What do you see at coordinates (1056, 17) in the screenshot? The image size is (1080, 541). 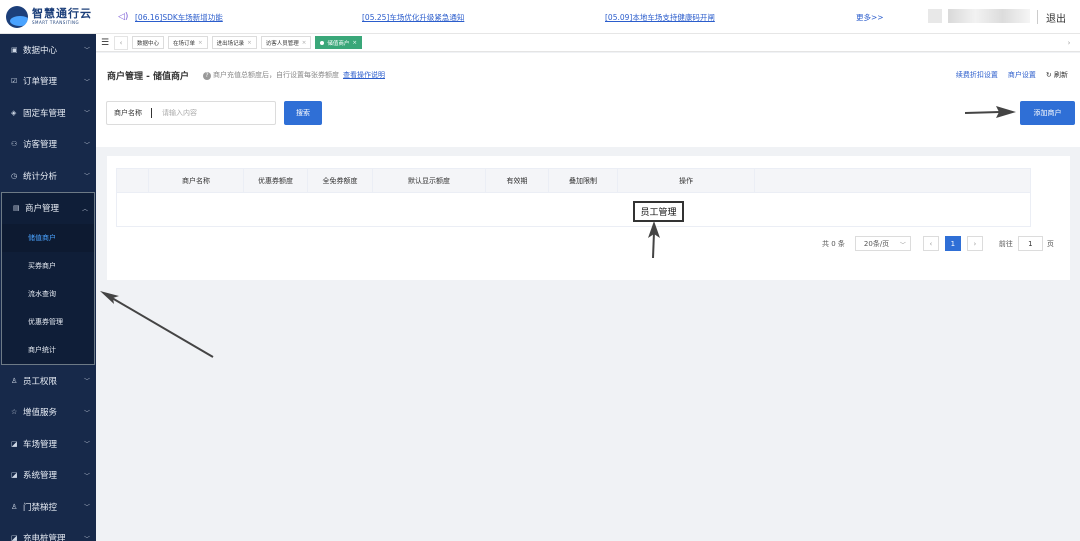 I see `logout-button: 退出` at bounding box center [1056, 17].